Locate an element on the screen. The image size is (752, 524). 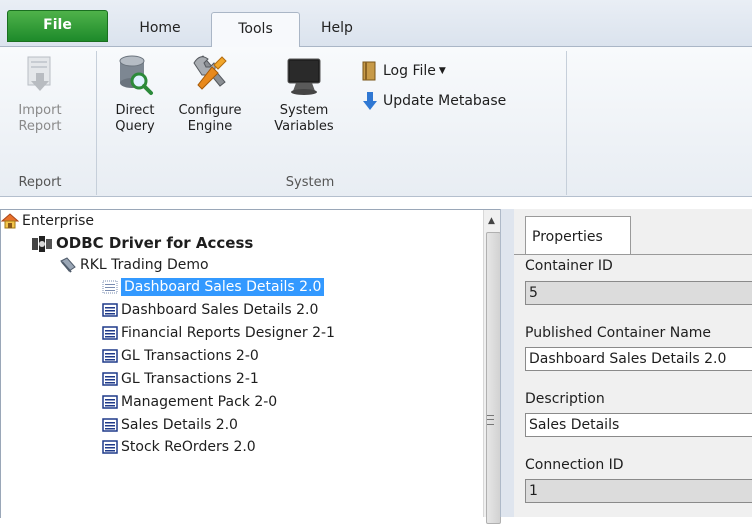
tree-item-label: Sales Details 2.0 is located at coordinates (179, 425).